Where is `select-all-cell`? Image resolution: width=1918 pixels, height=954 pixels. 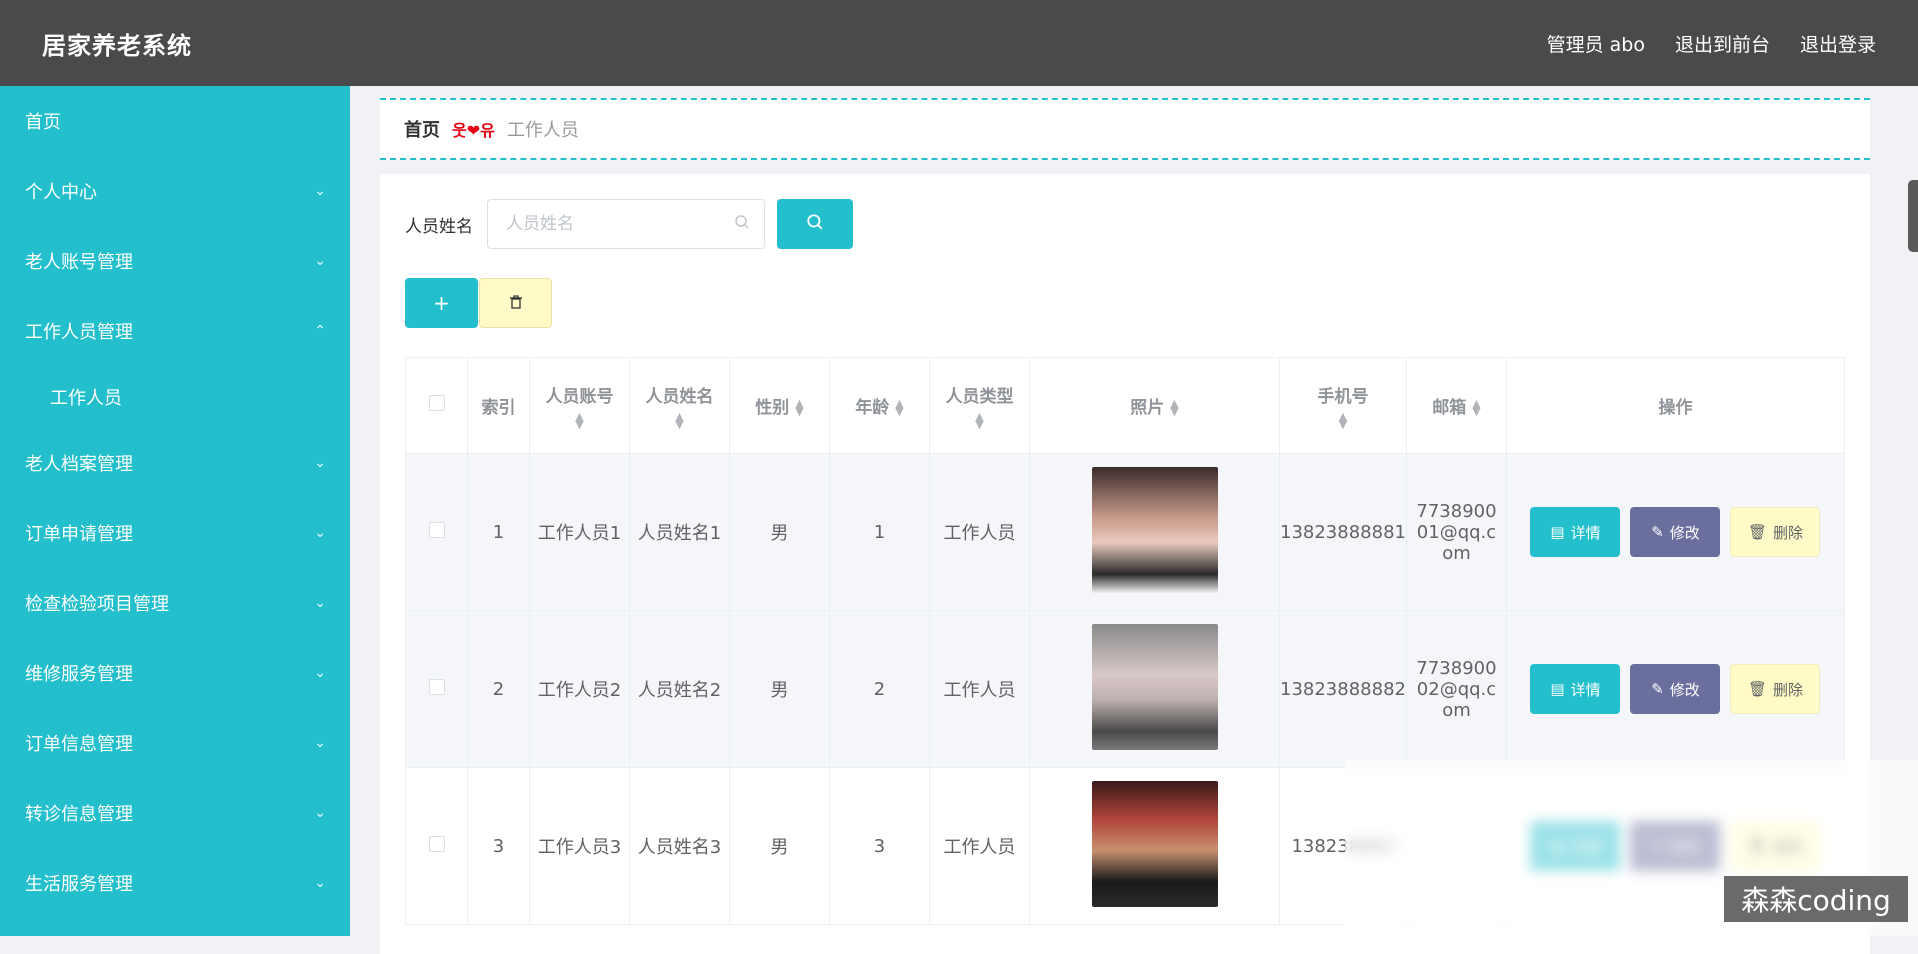
select-all-cell is located at coordinates (436, 405).